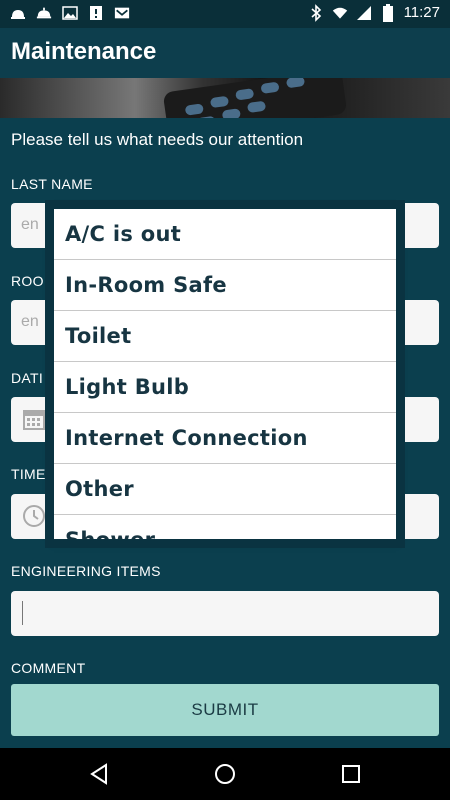 The image size is (450, 800). What do you see at coordinates (225, 336) in the screenshot?
I see `dropdown-option-toilet: Toilet` at bounding box center [225, 336].